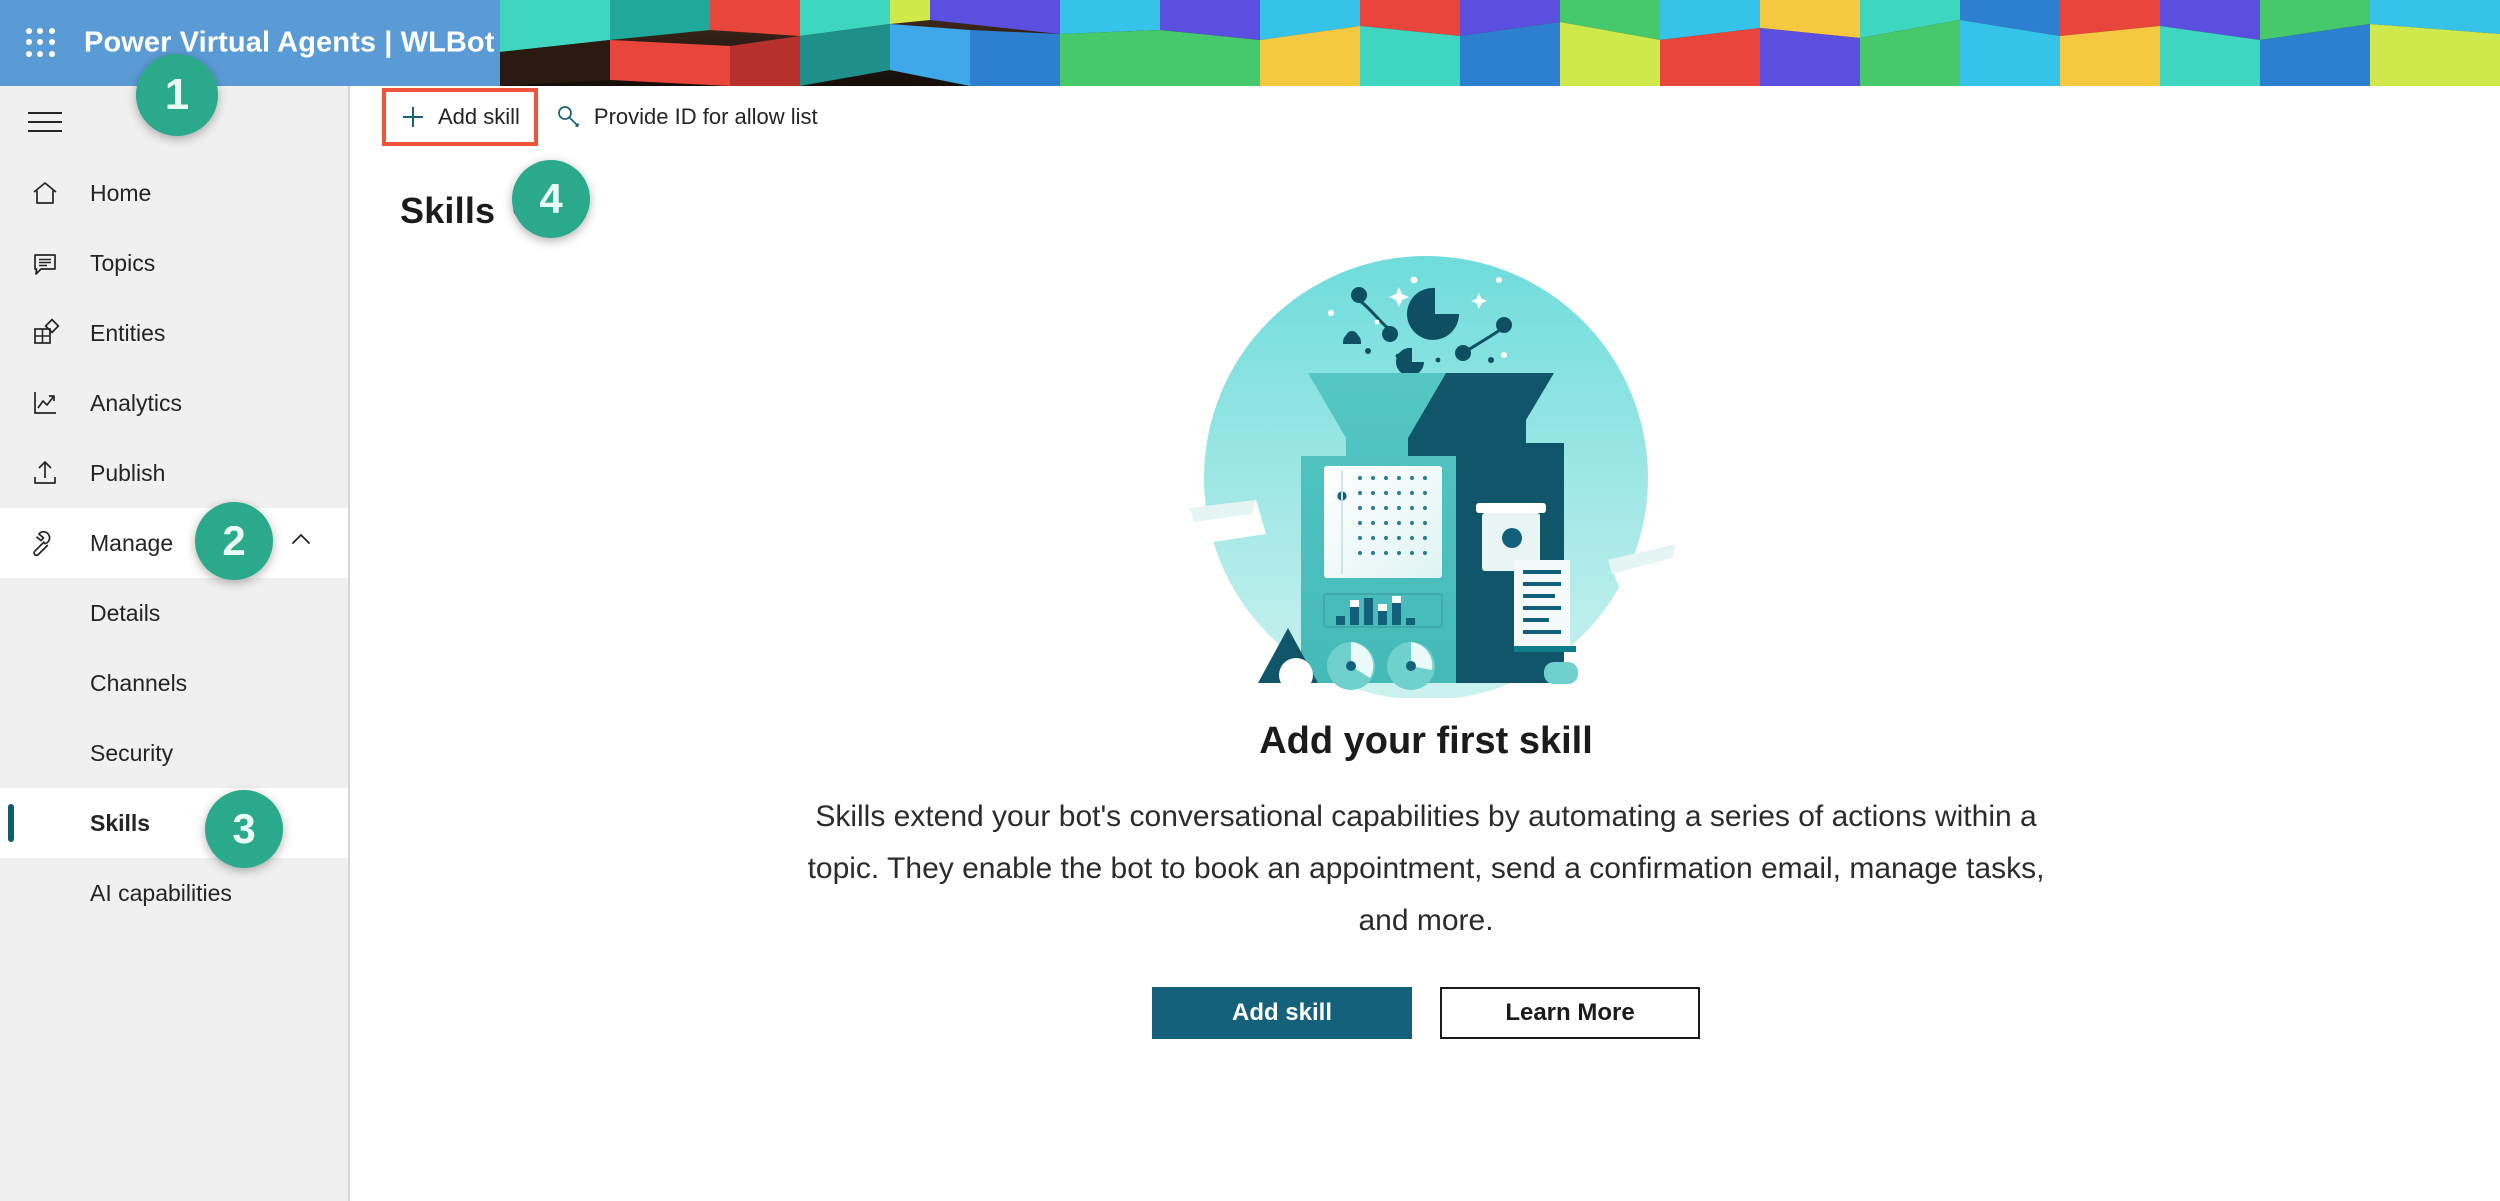 The height and width of the screenshot is (1201, 2500). Describe the element at coordinates (45, 193) in the screenshot. I see `home-icon` at that location.